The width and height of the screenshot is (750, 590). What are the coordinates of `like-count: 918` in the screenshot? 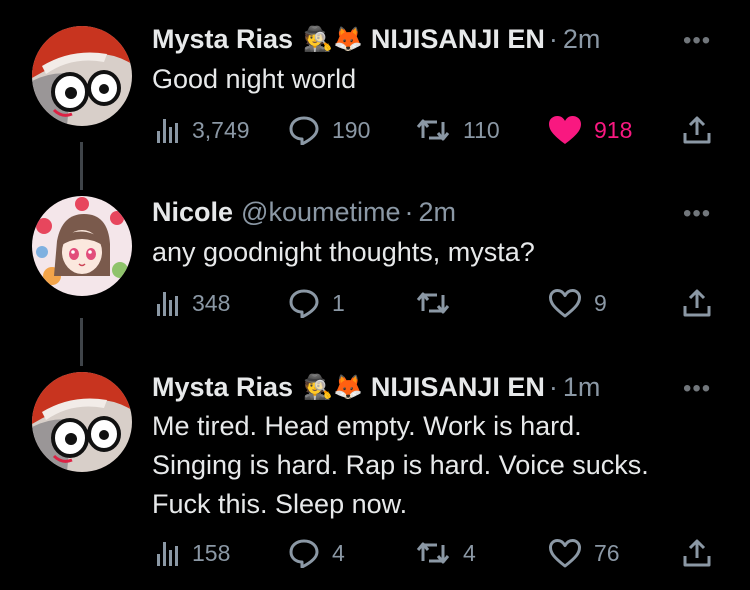 It's located at (613, 129).